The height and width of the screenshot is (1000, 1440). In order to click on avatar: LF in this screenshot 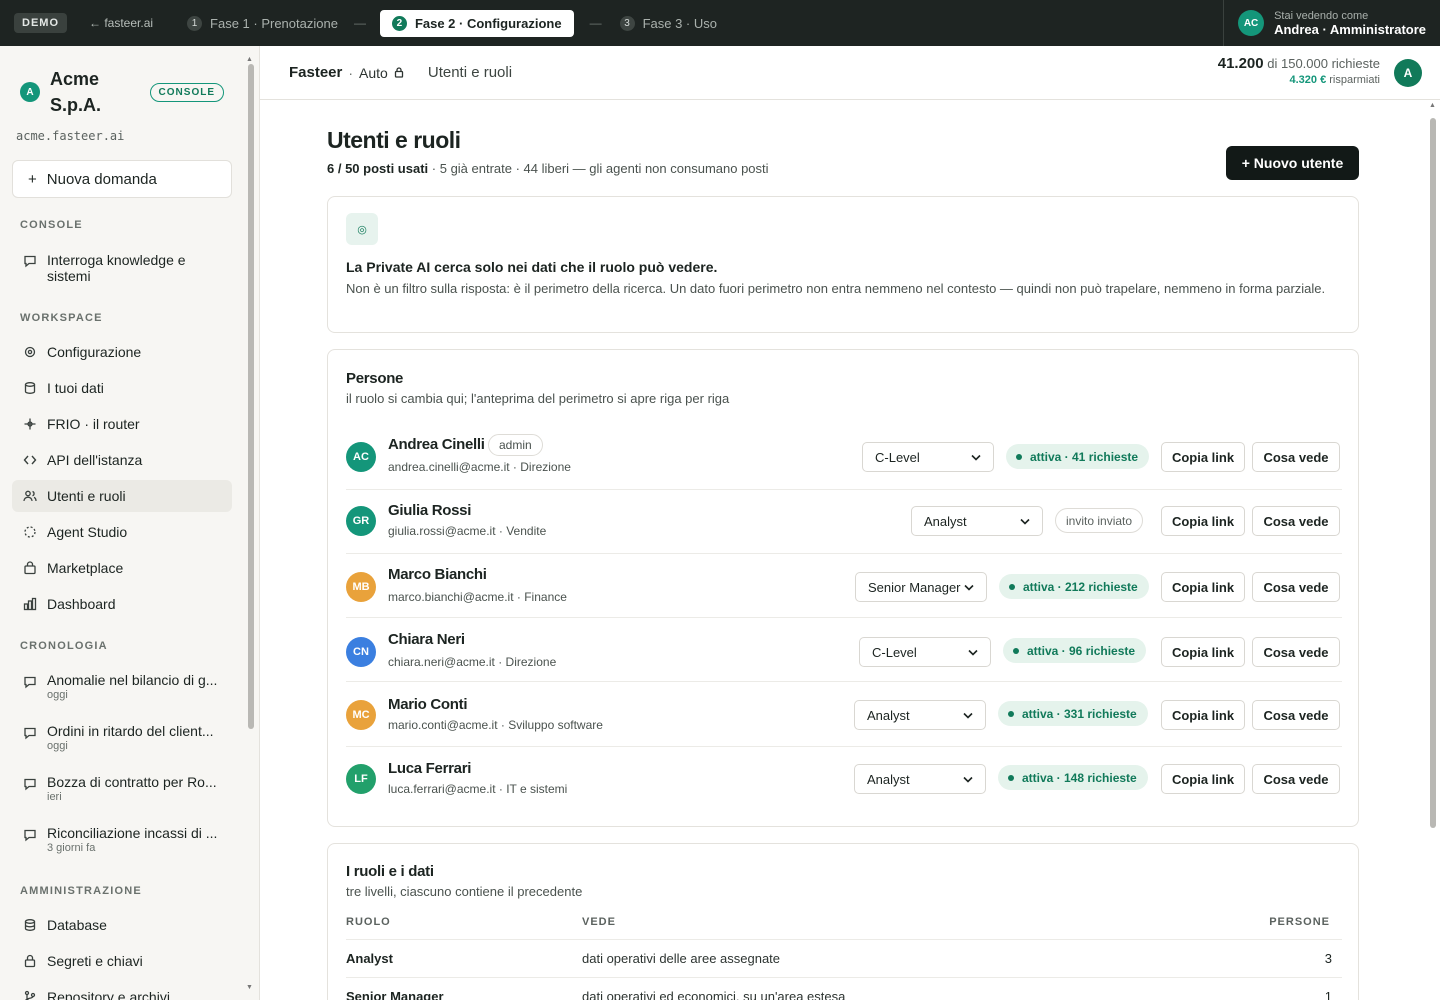, I will do `click(361, 779)`.